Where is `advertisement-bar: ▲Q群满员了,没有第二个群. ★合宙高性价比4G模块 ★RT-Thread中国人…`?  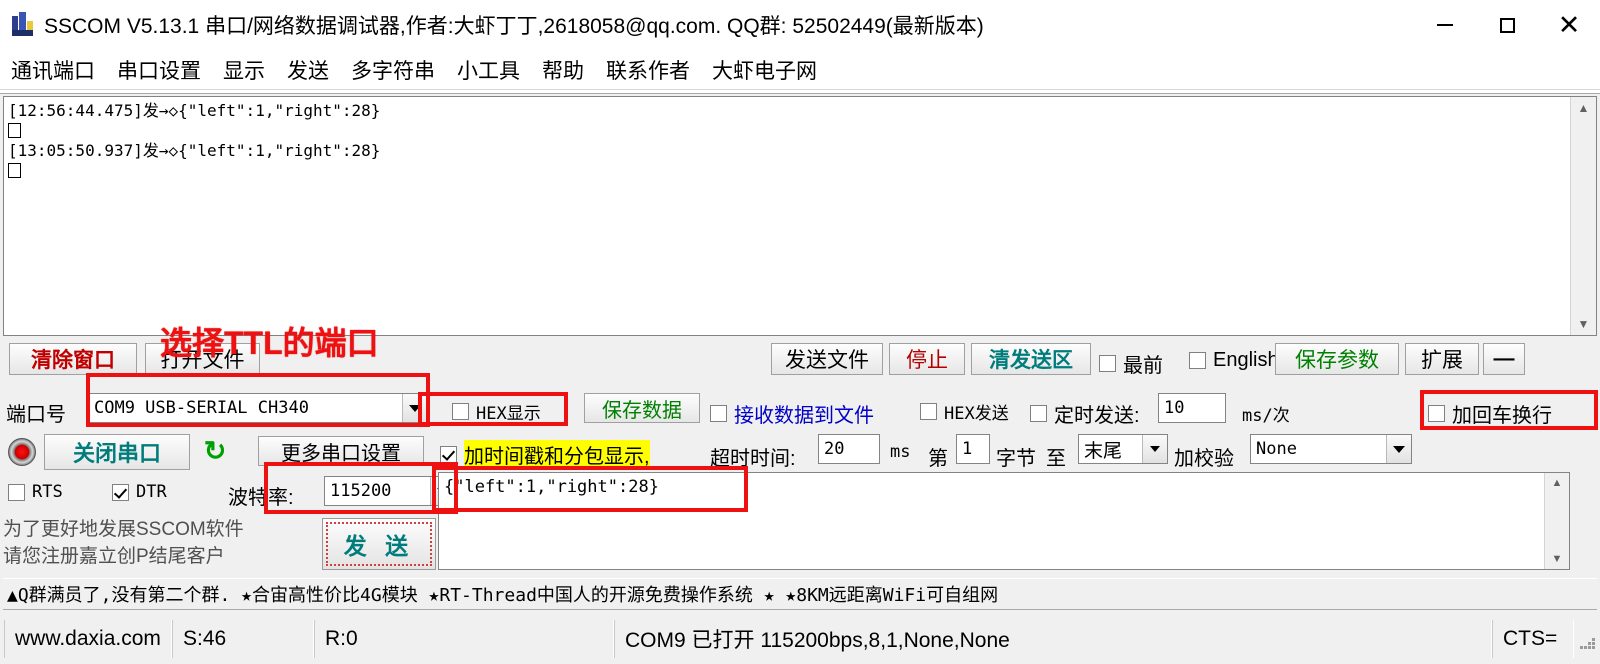 advertisement-bar: ▲Q群满员了,没有第二个群. ★合宙高性价比4G模块 ★RT-Thread中国人… is located at coordinates (800, 594).